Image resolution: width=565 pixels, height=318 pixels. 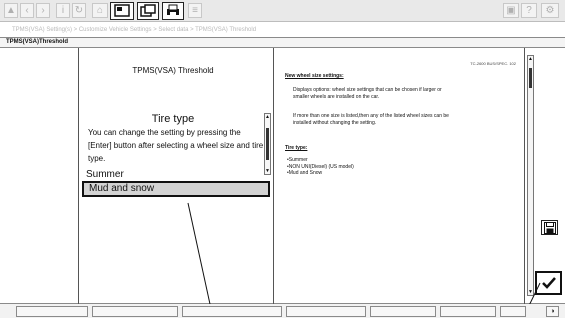 What do you see at coordinates (529, 10) in the screenshot?
I see `help-icon: ?` at bounding box center [529, 10].